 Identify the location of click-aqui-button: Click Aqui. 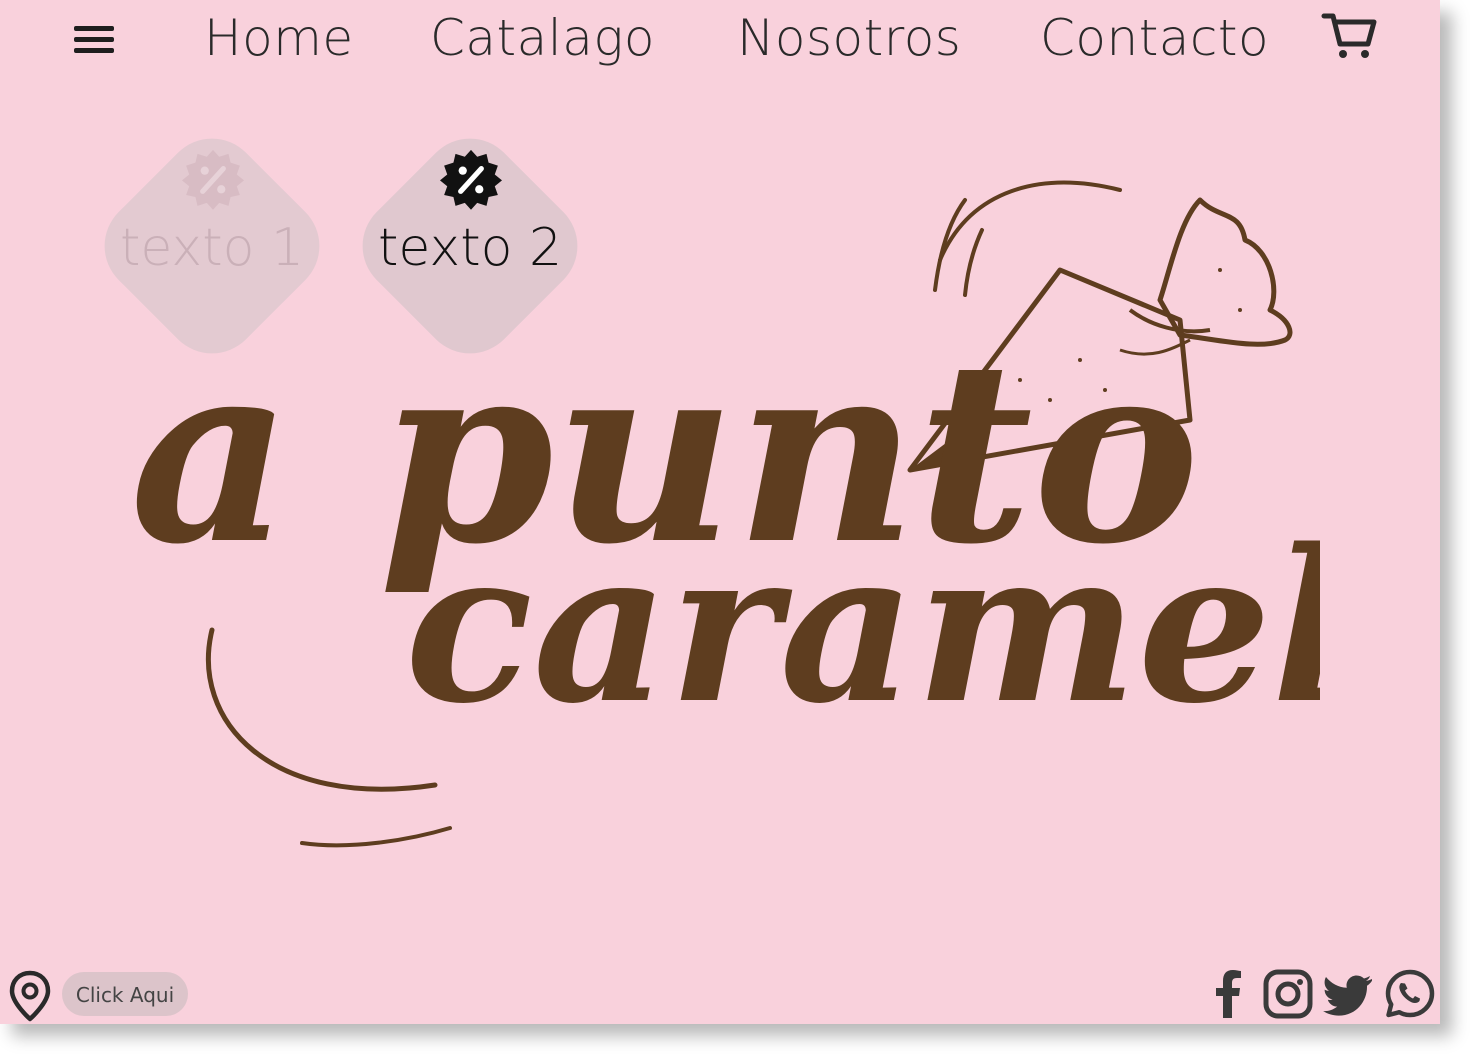
(125, 994).